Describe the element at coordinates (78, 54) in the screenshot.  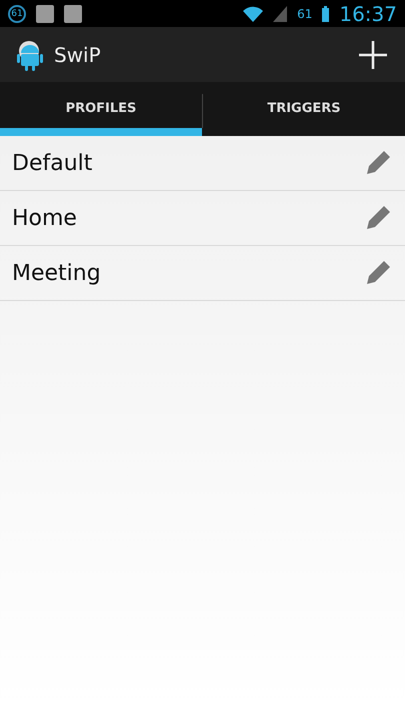
I see `app-title: SwiP` at that location.